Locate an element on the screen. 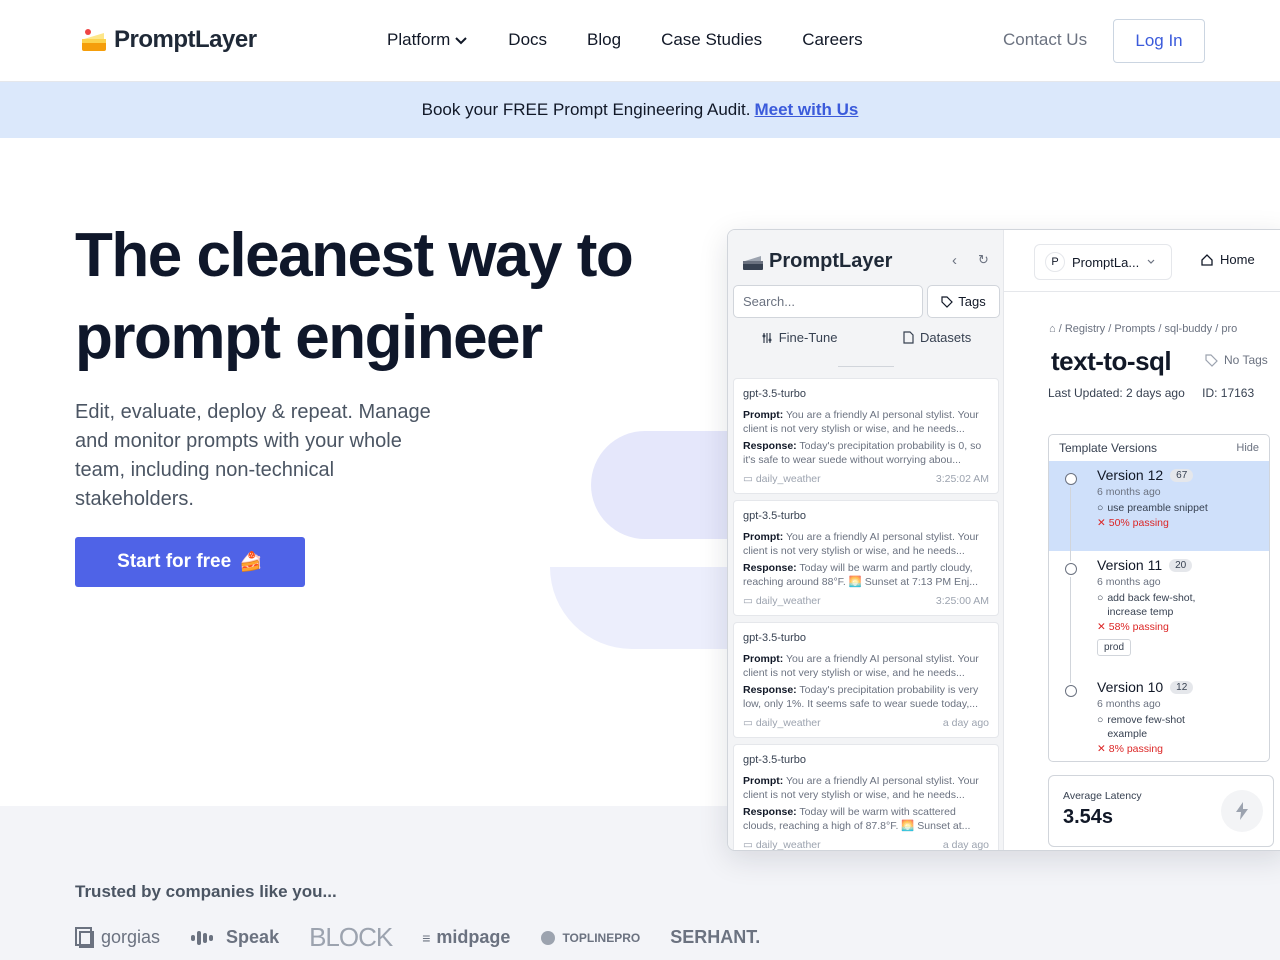 This screenshot has width=1280, height=960. breadcrumb-path: / Registry / Prompts / sql-buddy / pro is located at coordinates (1148, 329).